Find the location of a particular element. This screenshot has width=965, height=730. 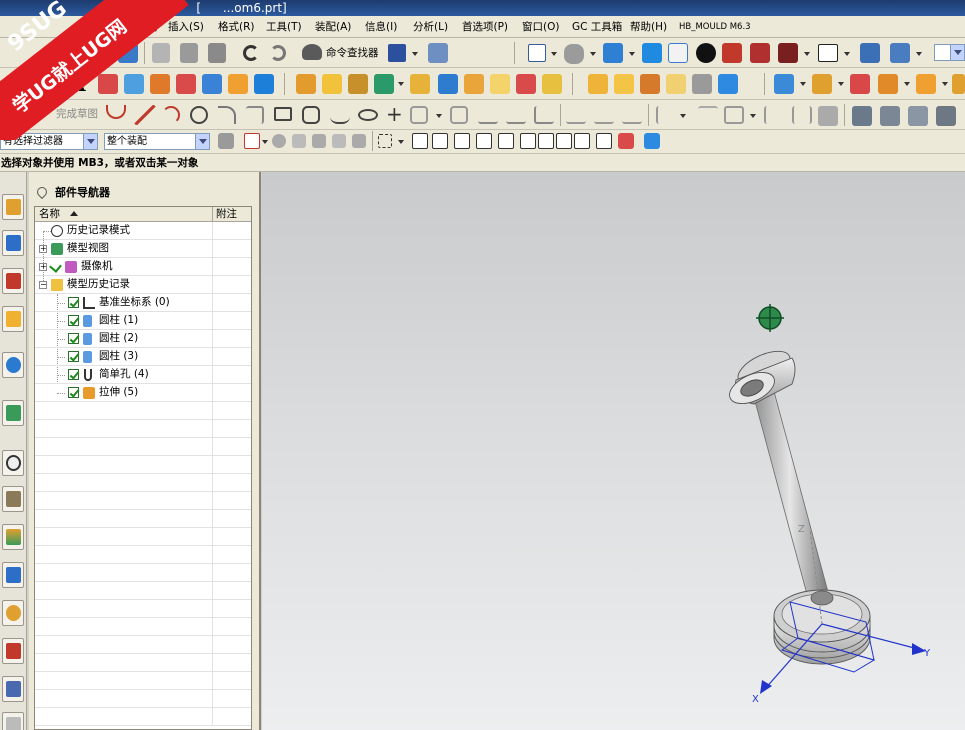

resource-part-navigator is located at coordinates (13, 281).